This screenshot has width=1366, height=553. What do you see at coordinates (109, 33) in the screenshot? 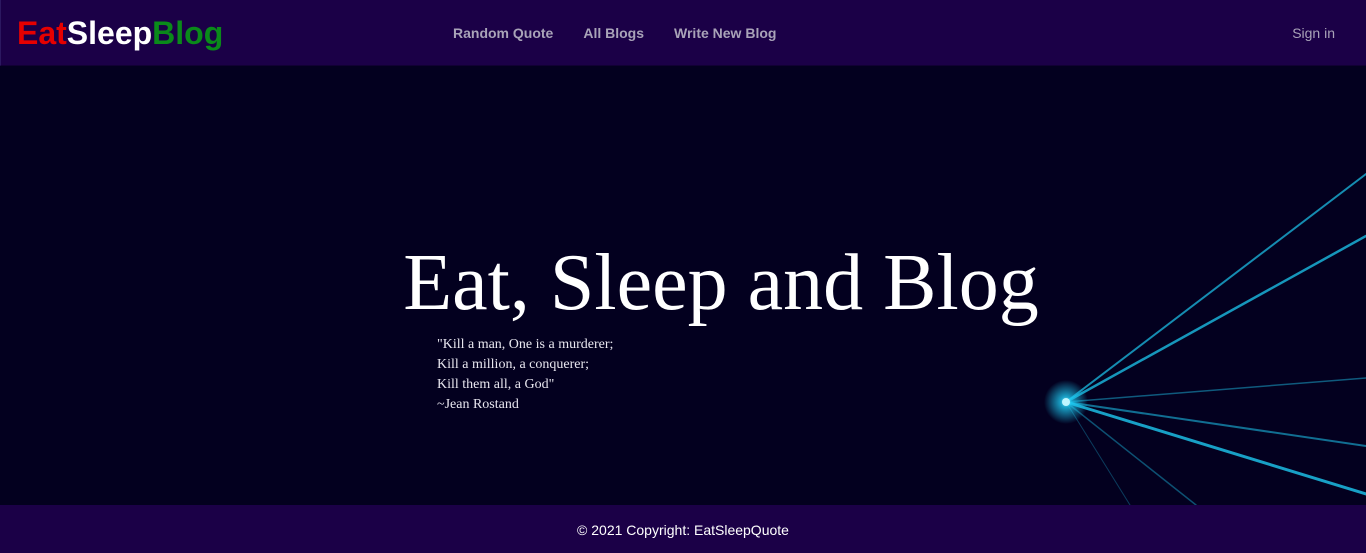
I see `brand-sleep: Sleep` at bounding box center [109, 33].